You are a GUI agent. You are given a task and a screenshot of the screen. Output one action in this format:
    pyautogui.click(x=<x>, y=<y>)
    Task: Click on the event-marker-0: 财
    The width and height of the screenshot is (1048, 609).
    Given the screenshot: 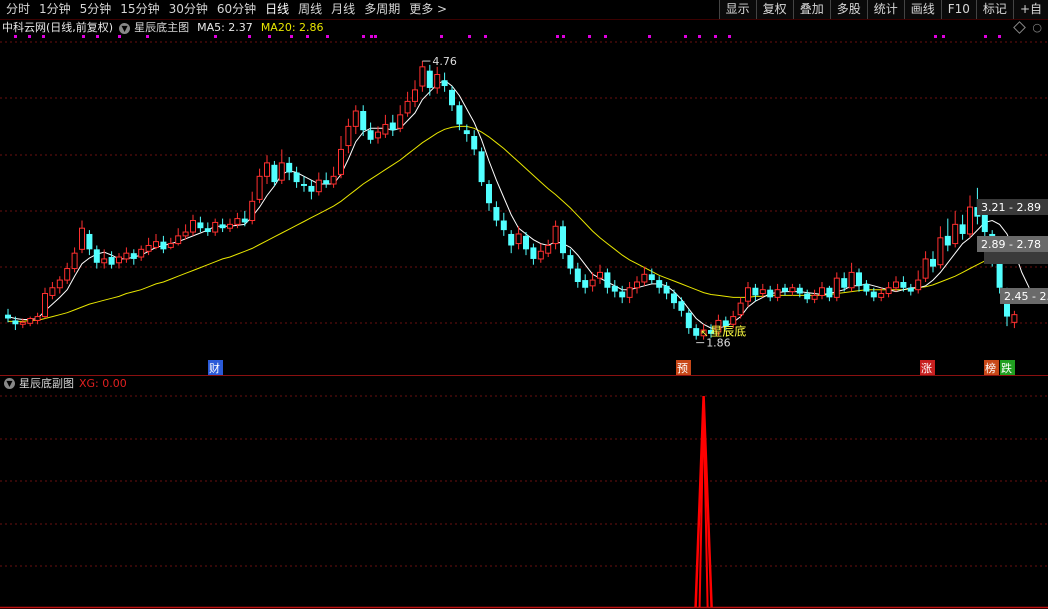 What is the action you would take?
    pyautogui.click(x=215, y=367)
    